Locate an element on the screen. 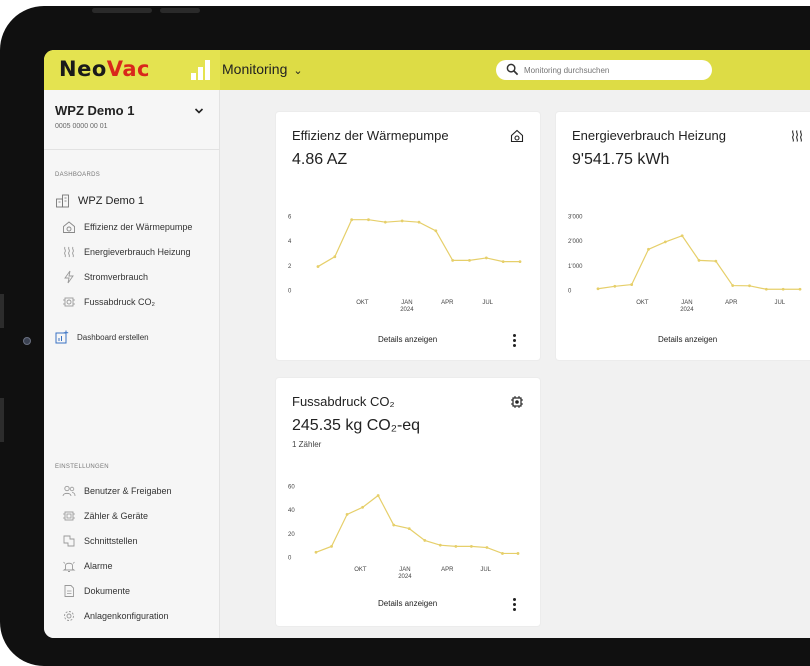 Image resolution: width=810 pixels, height=666 pixels. module-label: Monitoring is located at coordinates (255, 69).